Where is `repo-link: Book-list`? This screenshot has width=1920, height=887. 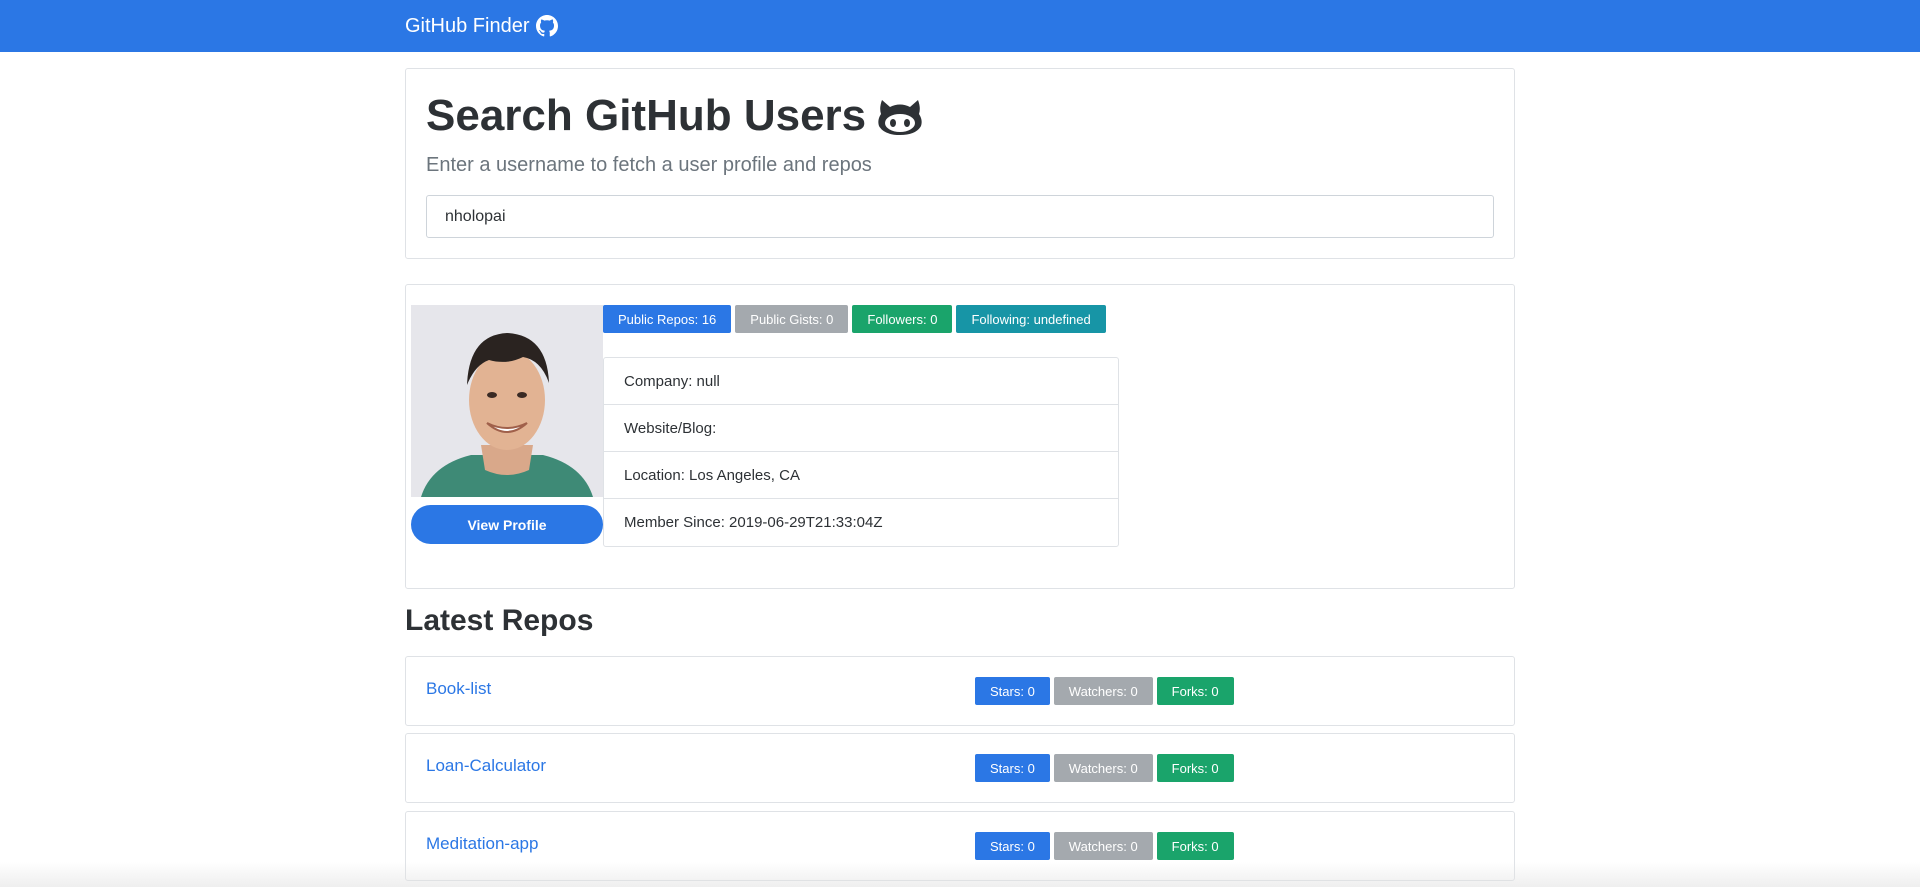 repo-link: Book-list is located at coordinates (458, 689).